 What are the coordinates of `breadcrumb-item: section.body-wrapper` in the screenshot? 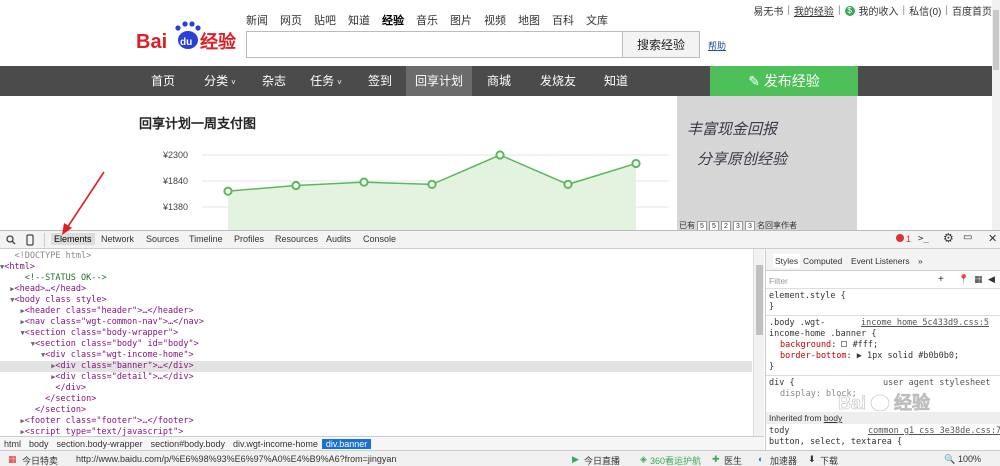 It's located at (100, 444).